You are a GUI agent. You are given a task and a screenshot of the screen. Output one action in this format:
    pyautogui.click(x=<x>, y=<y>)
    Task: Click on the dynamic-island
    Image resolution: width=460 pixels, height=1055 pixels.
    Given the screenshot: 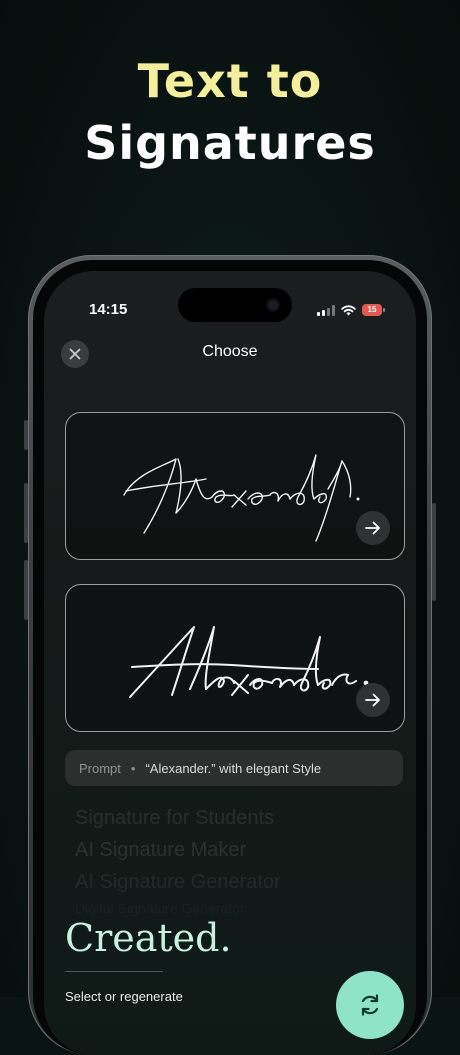 What is the action you would take?
    pyautogui.click(x=235, y=305)
    